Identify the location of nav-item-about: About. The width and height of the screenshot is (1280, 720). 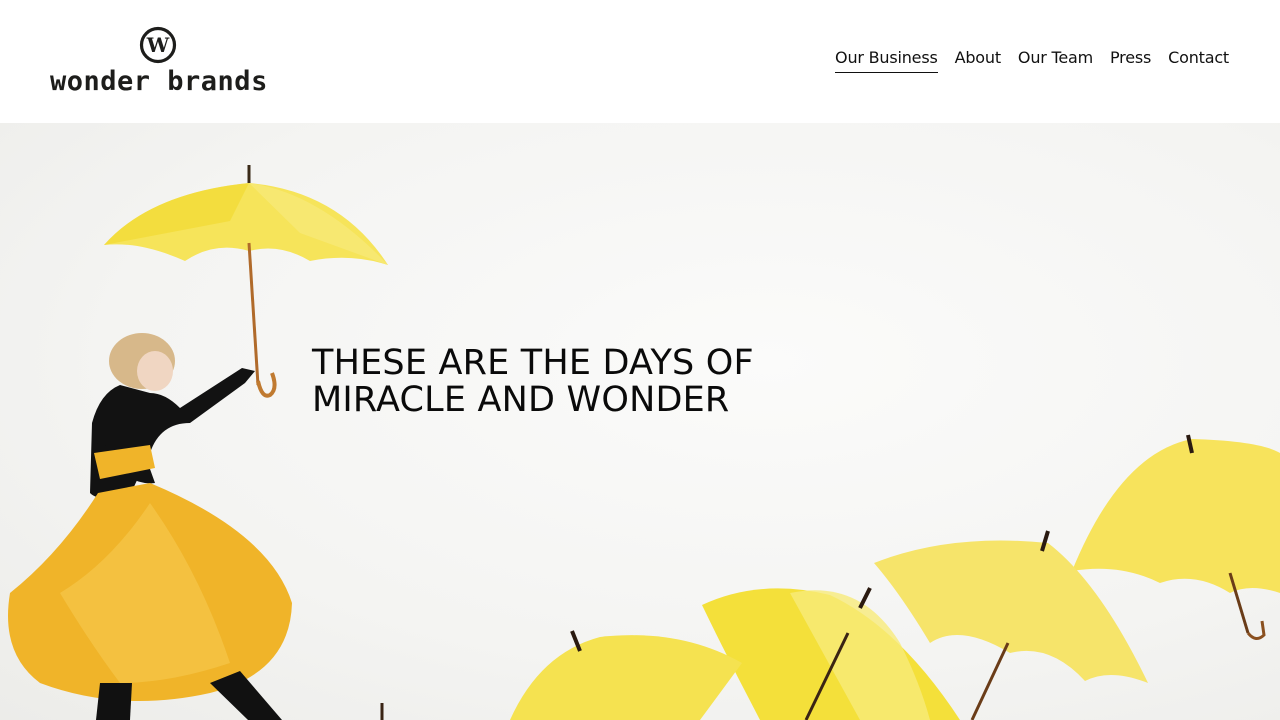
(978, 60).